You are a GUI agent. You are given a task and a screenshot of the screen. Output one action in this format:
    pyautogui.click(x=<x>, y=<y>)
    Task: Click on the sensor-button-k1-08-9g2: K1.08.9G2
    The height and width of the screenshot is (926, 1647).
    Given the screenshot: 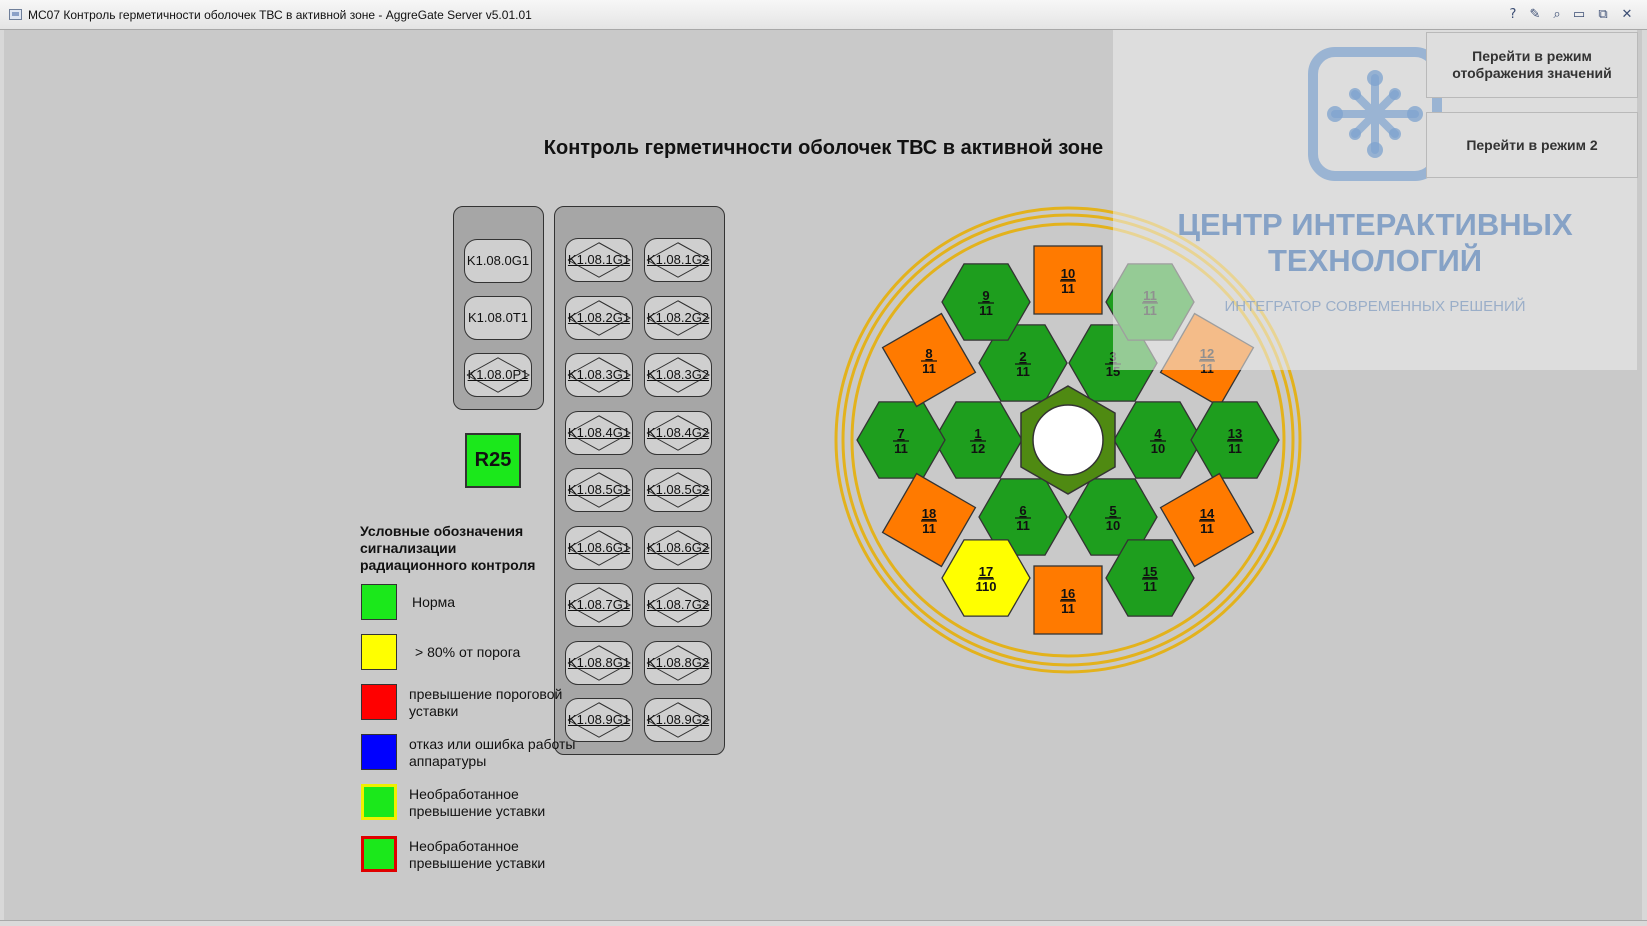 What is the action you would take?
    pyautogui.click(x=678, y=720)
    